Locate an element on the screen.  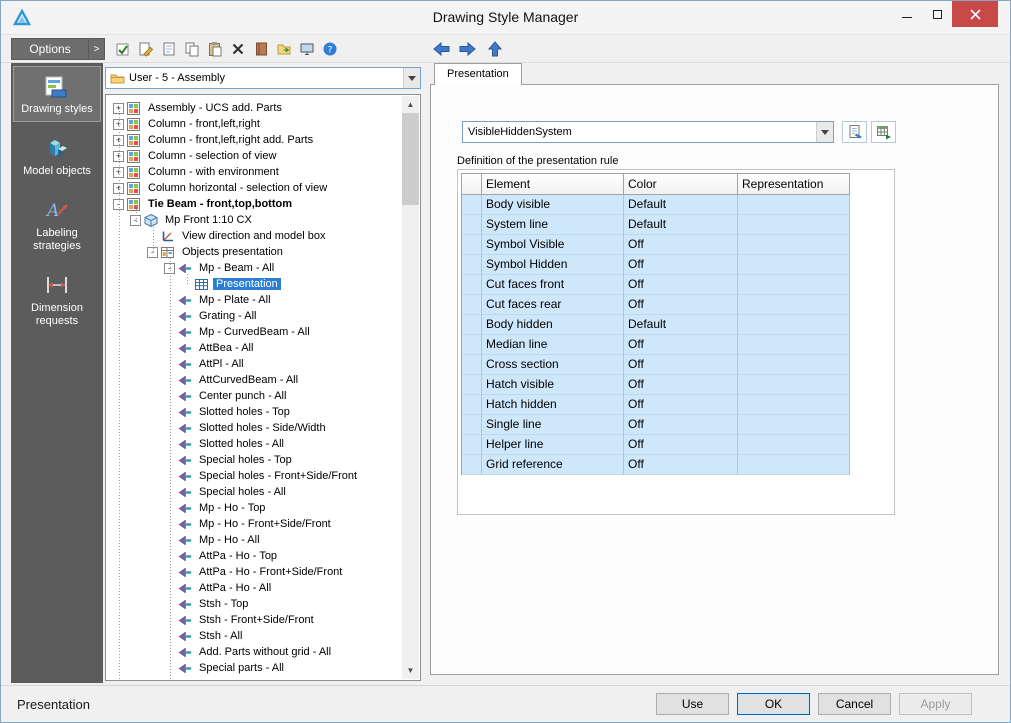
tree-node: +Column horizontal - selection of view is located at coordinates (254, 188).